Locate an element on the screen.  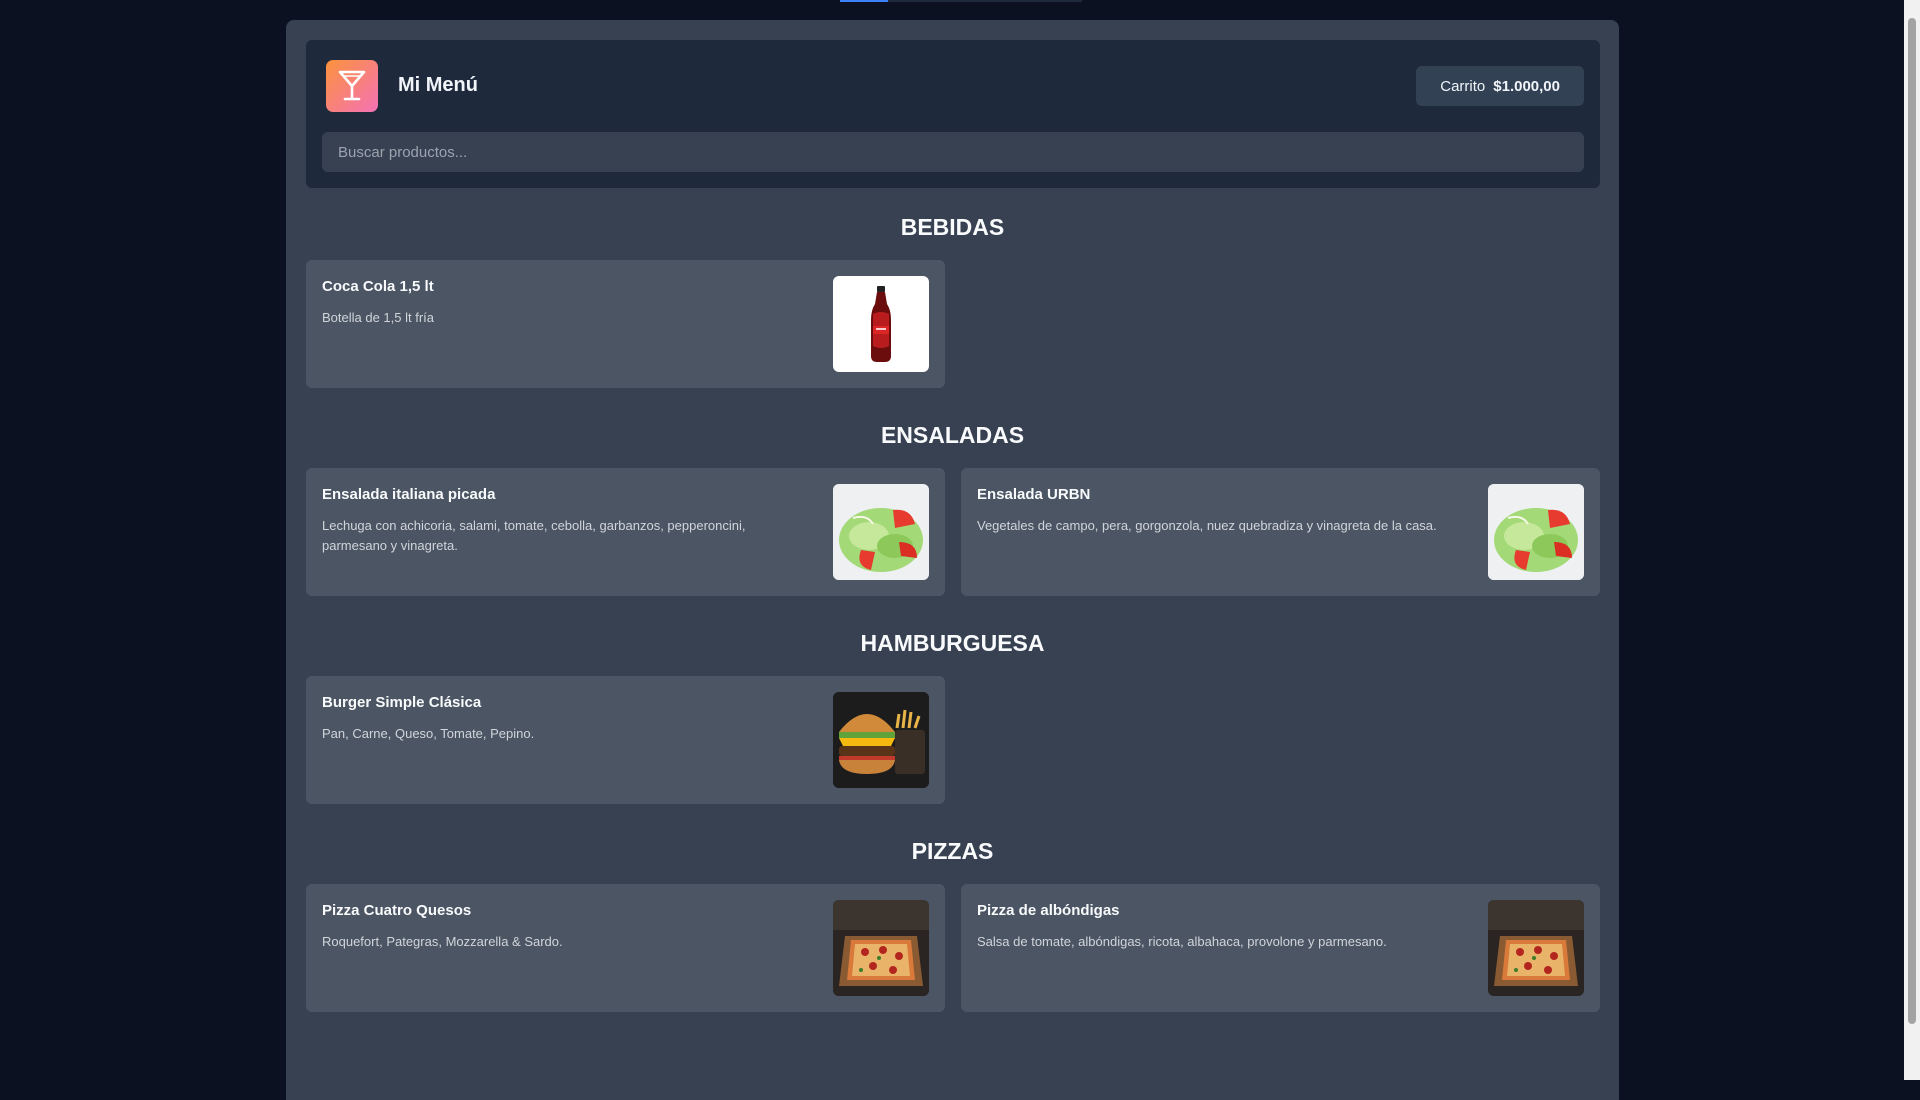
product-name: Coca Cola 1,5 lt is located at coordinates (378, 286).